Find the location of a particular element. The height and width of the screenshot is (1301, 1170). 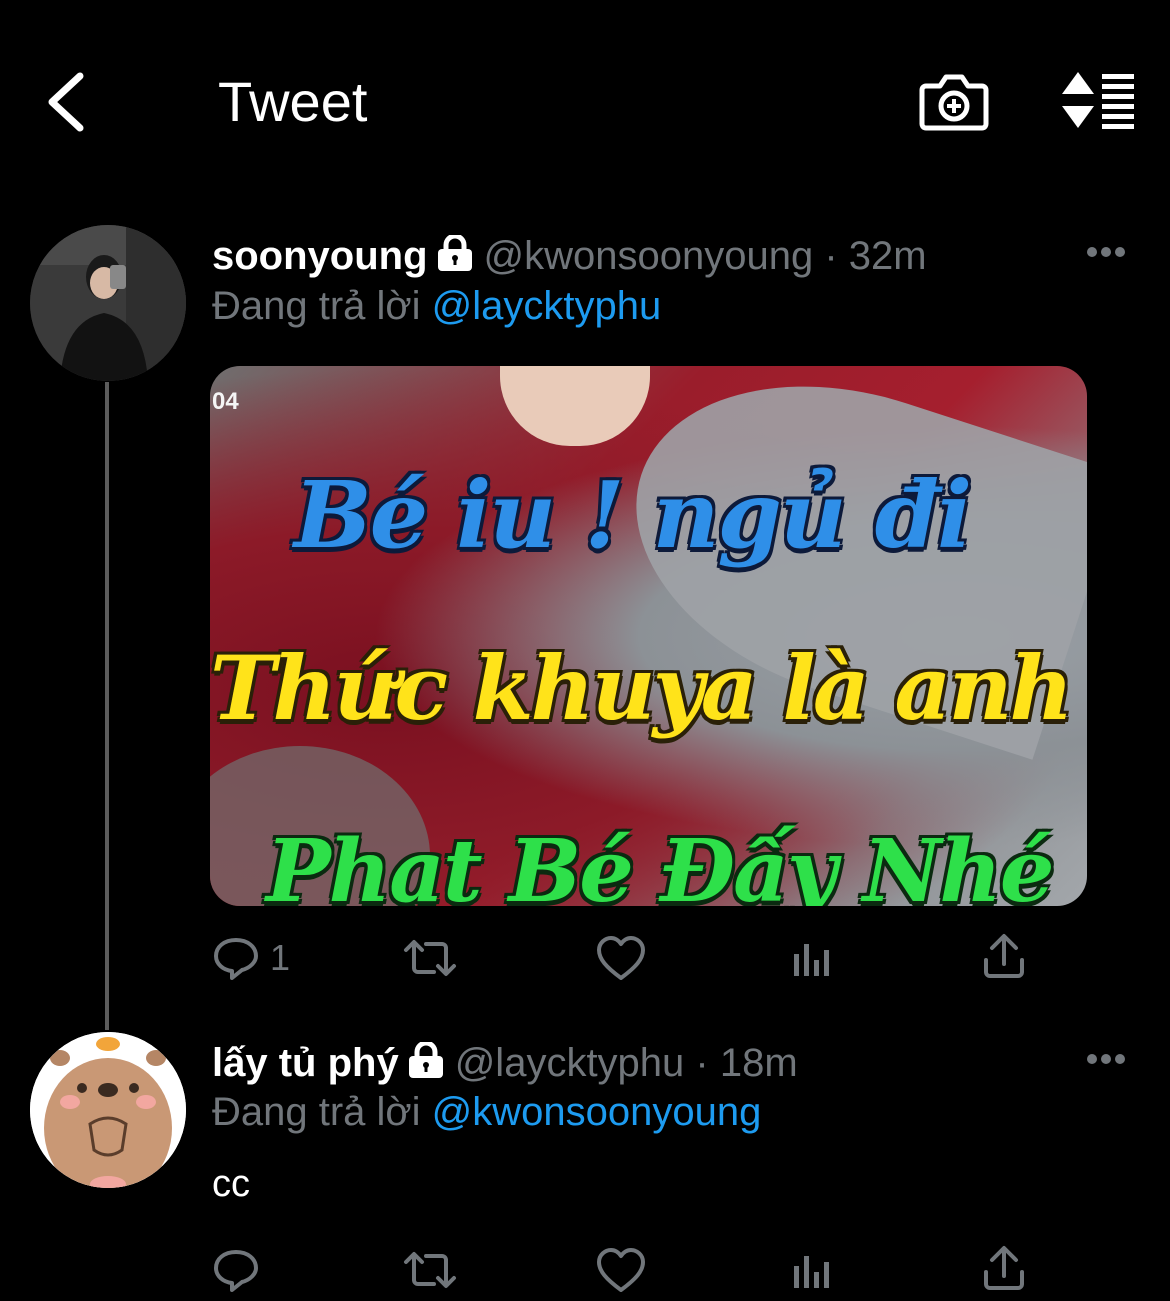

replying-to: Đang trả lời @laycktyphu is located at coordinates (436, 306).